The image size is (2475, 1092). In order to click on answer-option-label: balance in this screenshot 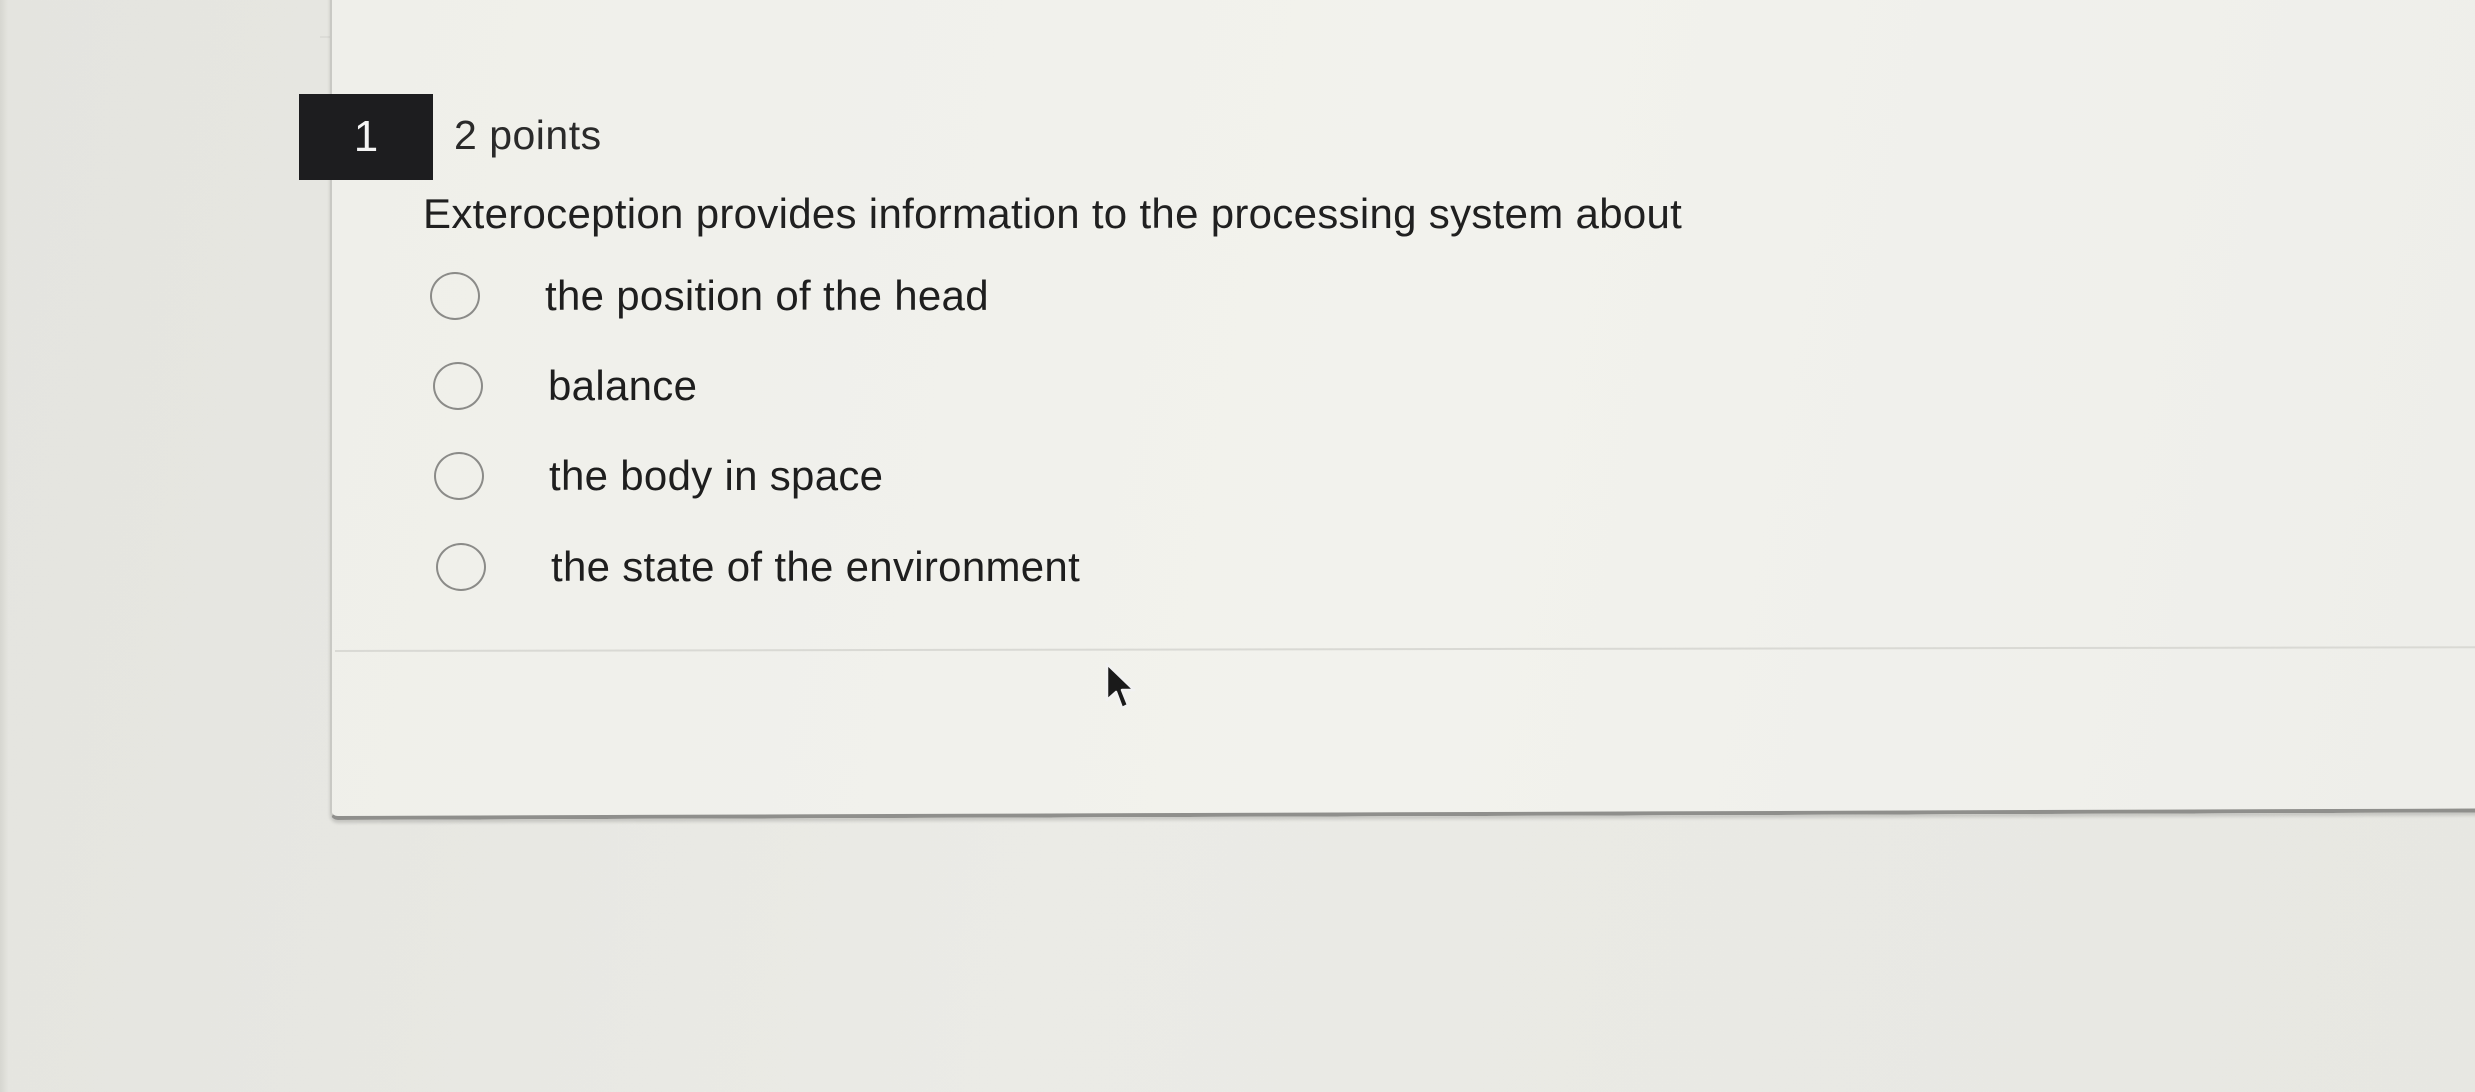, I will do `click(622, 386)`.